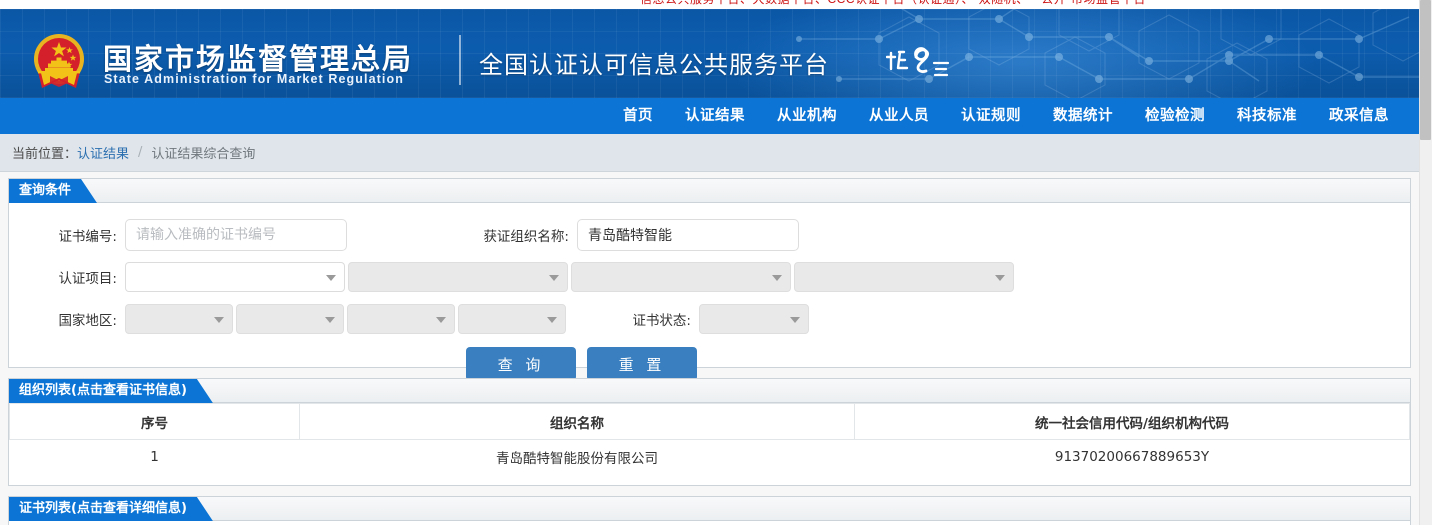 This screenshot has width=1432, height=525. I want to click on breadcrumb-prefix: 当前位置：, so click(45, 154).